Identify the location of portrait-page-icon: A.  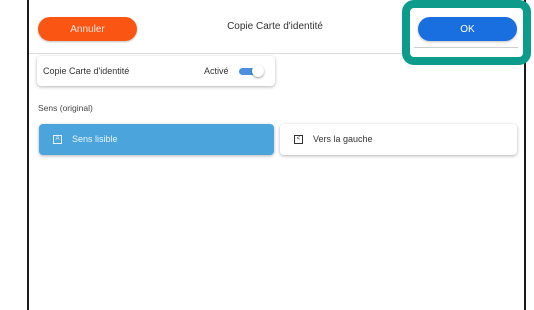
(57, 139).